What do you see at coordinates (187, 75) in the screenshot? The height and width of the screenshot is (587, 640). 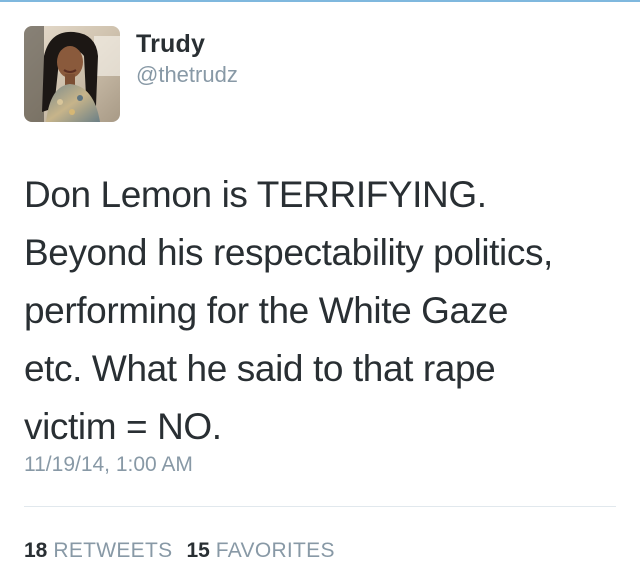 I see `user-handle: @thetrudz` at bounding box center [187, 75].